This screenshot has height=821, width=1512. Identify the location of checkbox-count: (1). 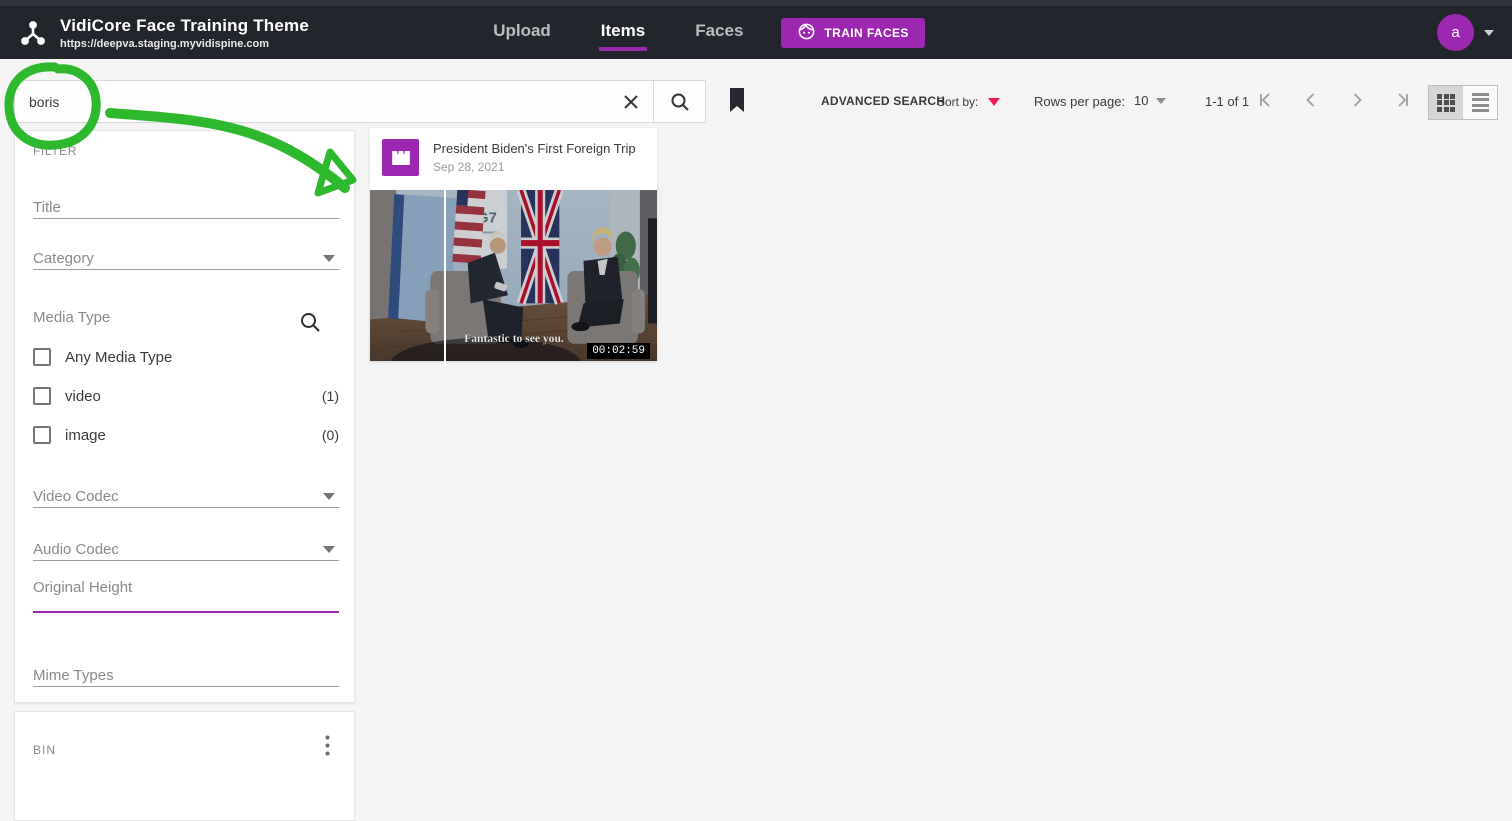
(330, 396).